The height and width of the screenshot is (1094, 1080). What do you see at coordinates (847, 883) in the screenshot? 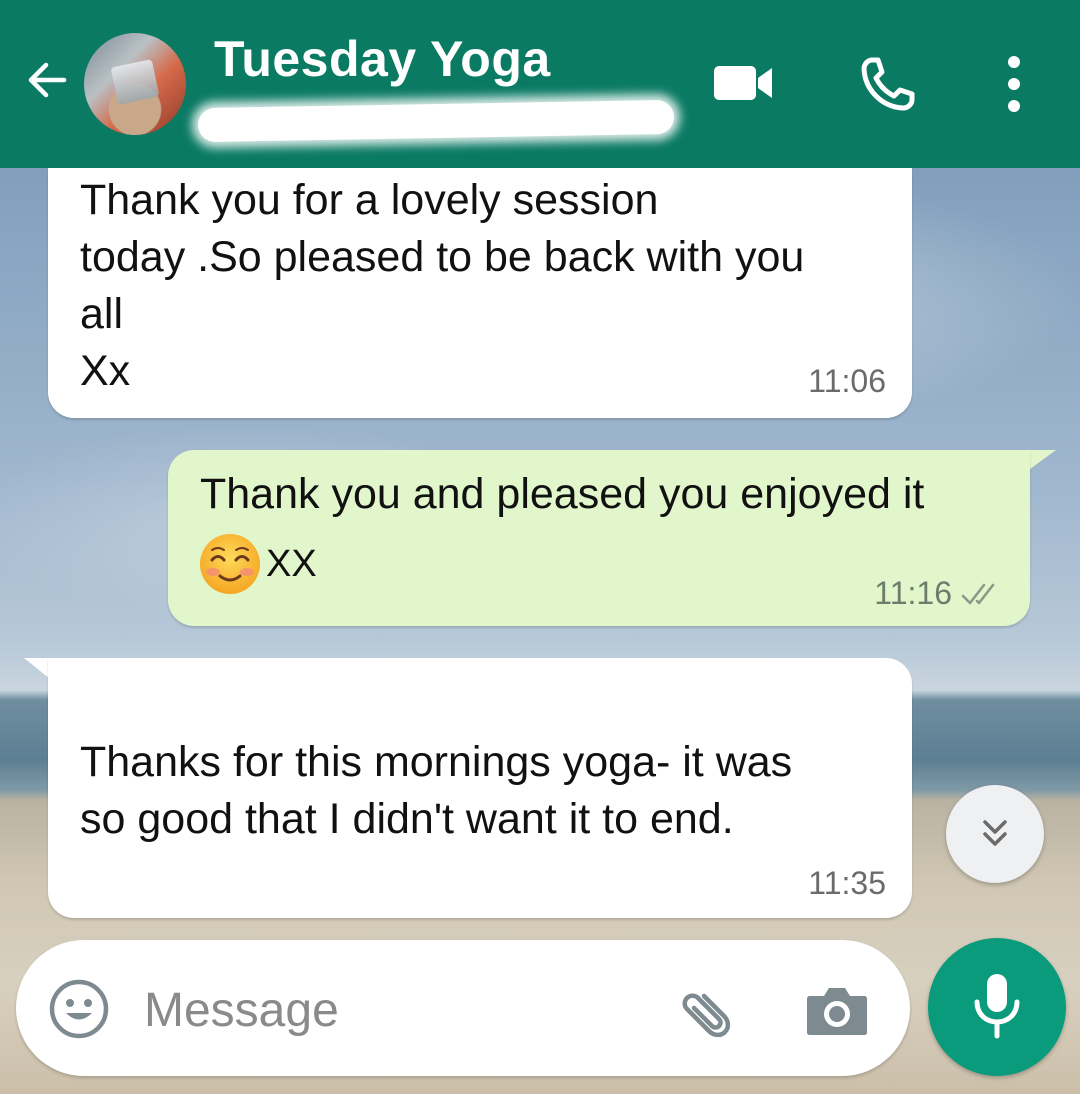
I see `message-time: 11:35` at bounding box center [847, 883].